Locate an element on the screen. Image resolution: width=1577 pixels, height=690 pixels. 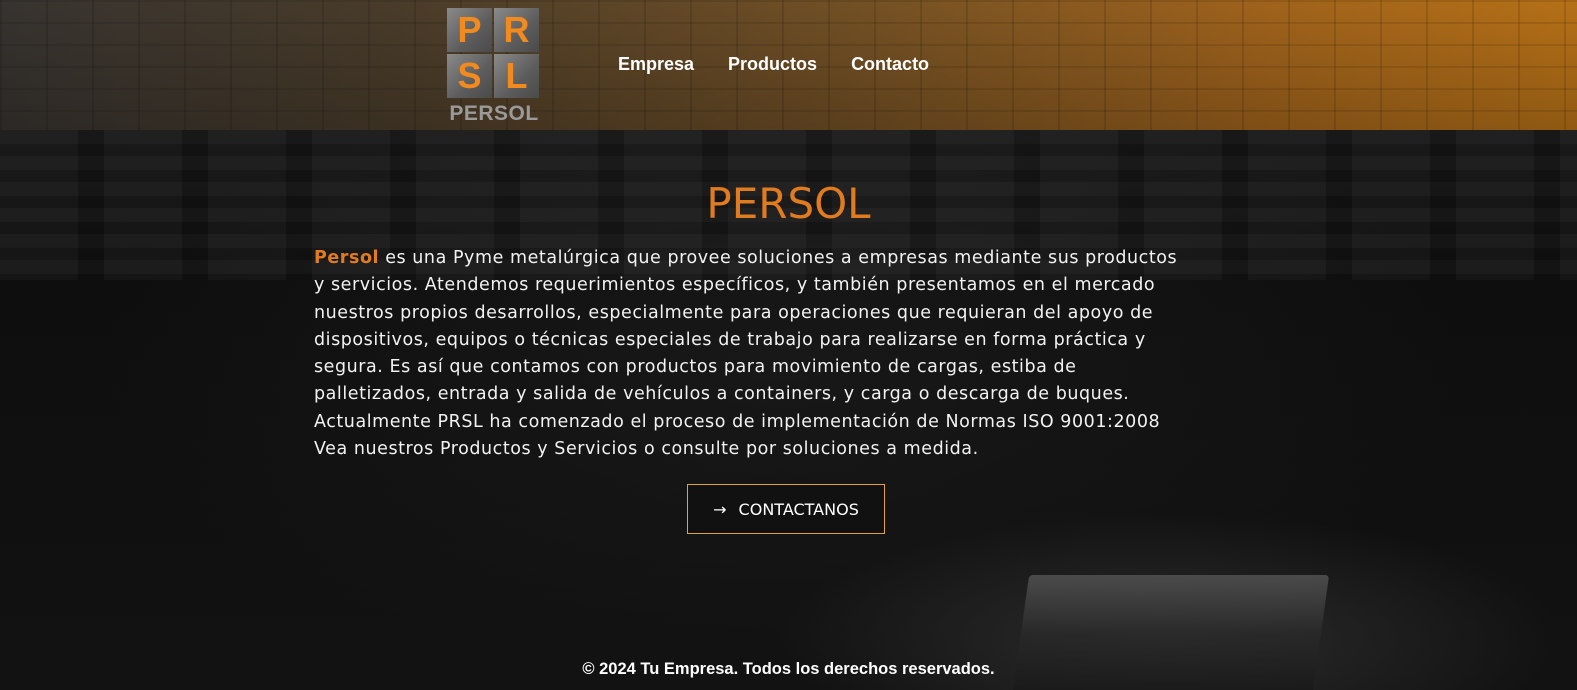
contact-button-label: CONTACTANOS is located at coordinates (798, 509).